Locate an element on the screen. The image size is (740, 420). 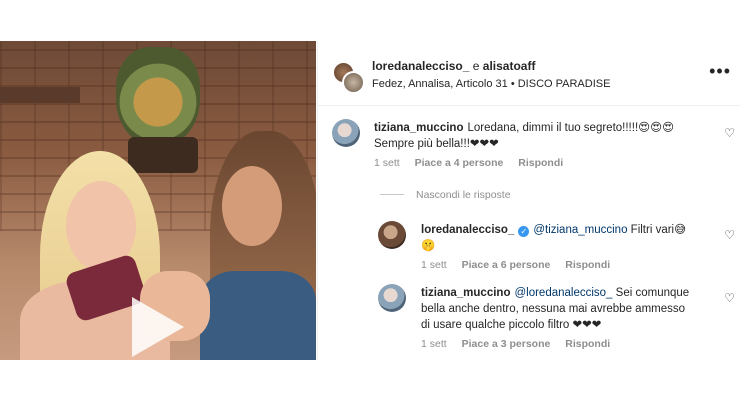
reply-likes: Piace a 6 persone is located at coordinates (506, 265).